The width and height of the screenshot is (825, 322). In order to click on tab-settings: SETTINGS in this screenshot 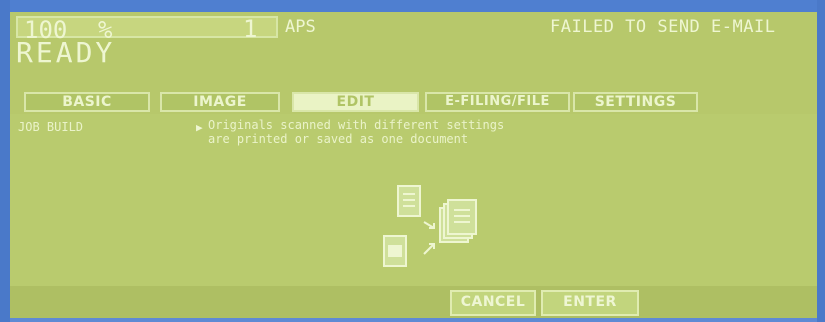, I will do `click(635, 102)`.